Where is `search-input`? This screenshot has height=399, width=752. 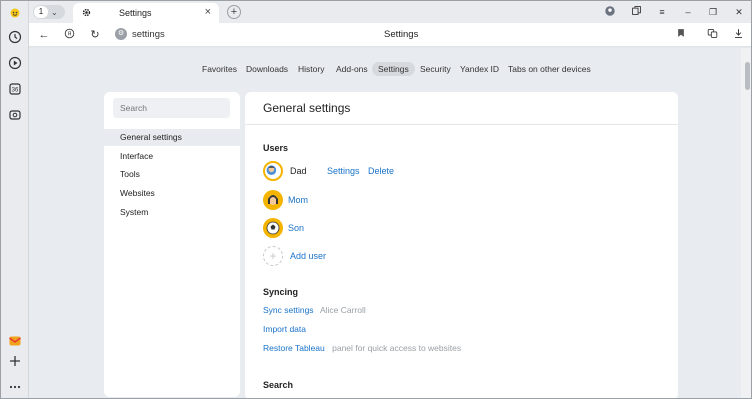 search-input is located at coordinates (171, 108).